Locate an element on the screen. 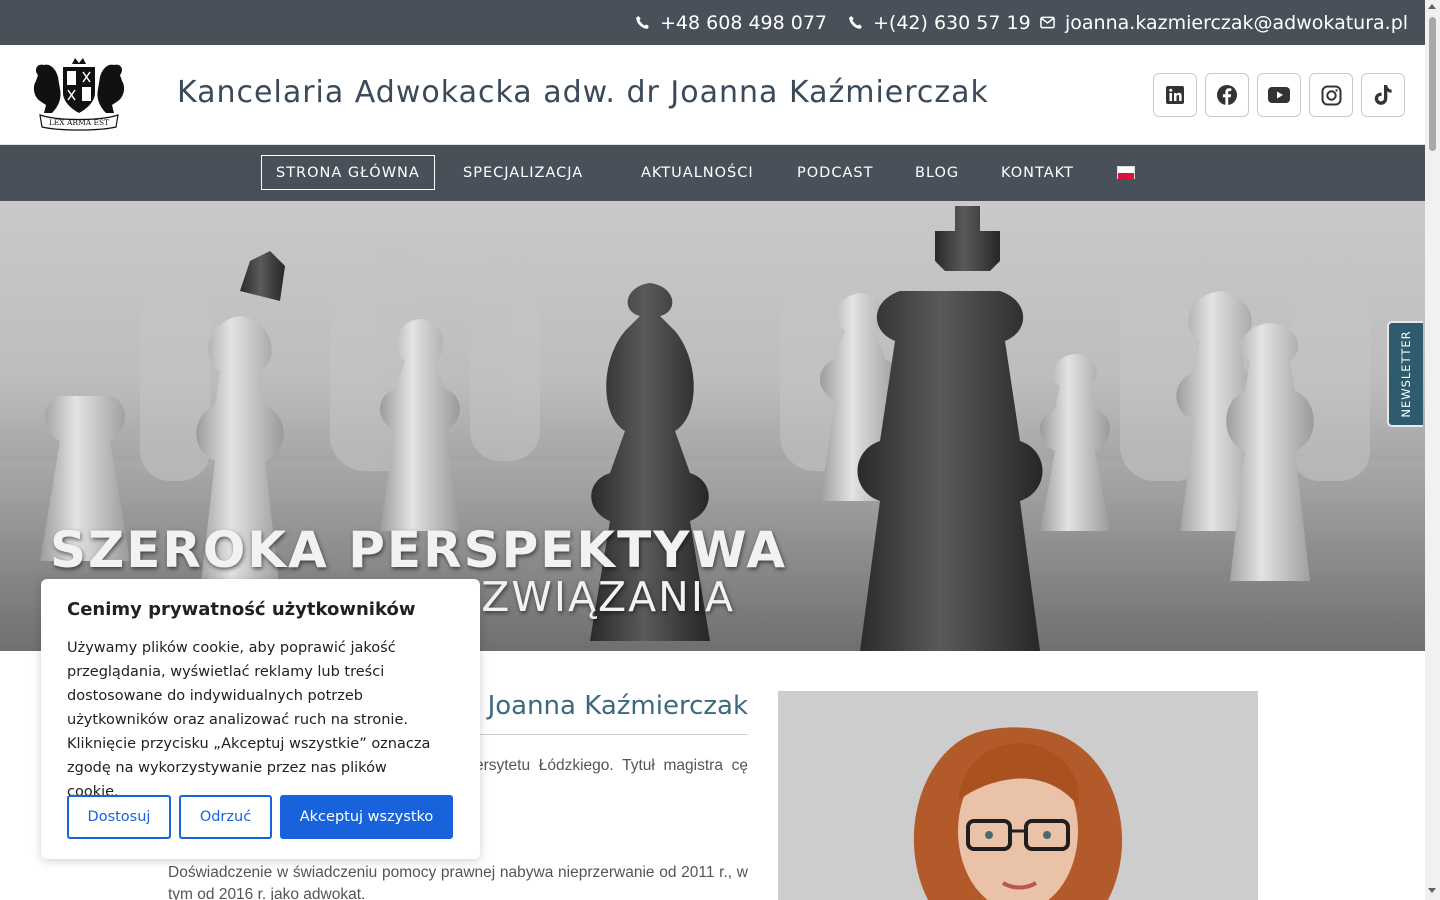  envelope-icon is located at coordinates (1047, 22).